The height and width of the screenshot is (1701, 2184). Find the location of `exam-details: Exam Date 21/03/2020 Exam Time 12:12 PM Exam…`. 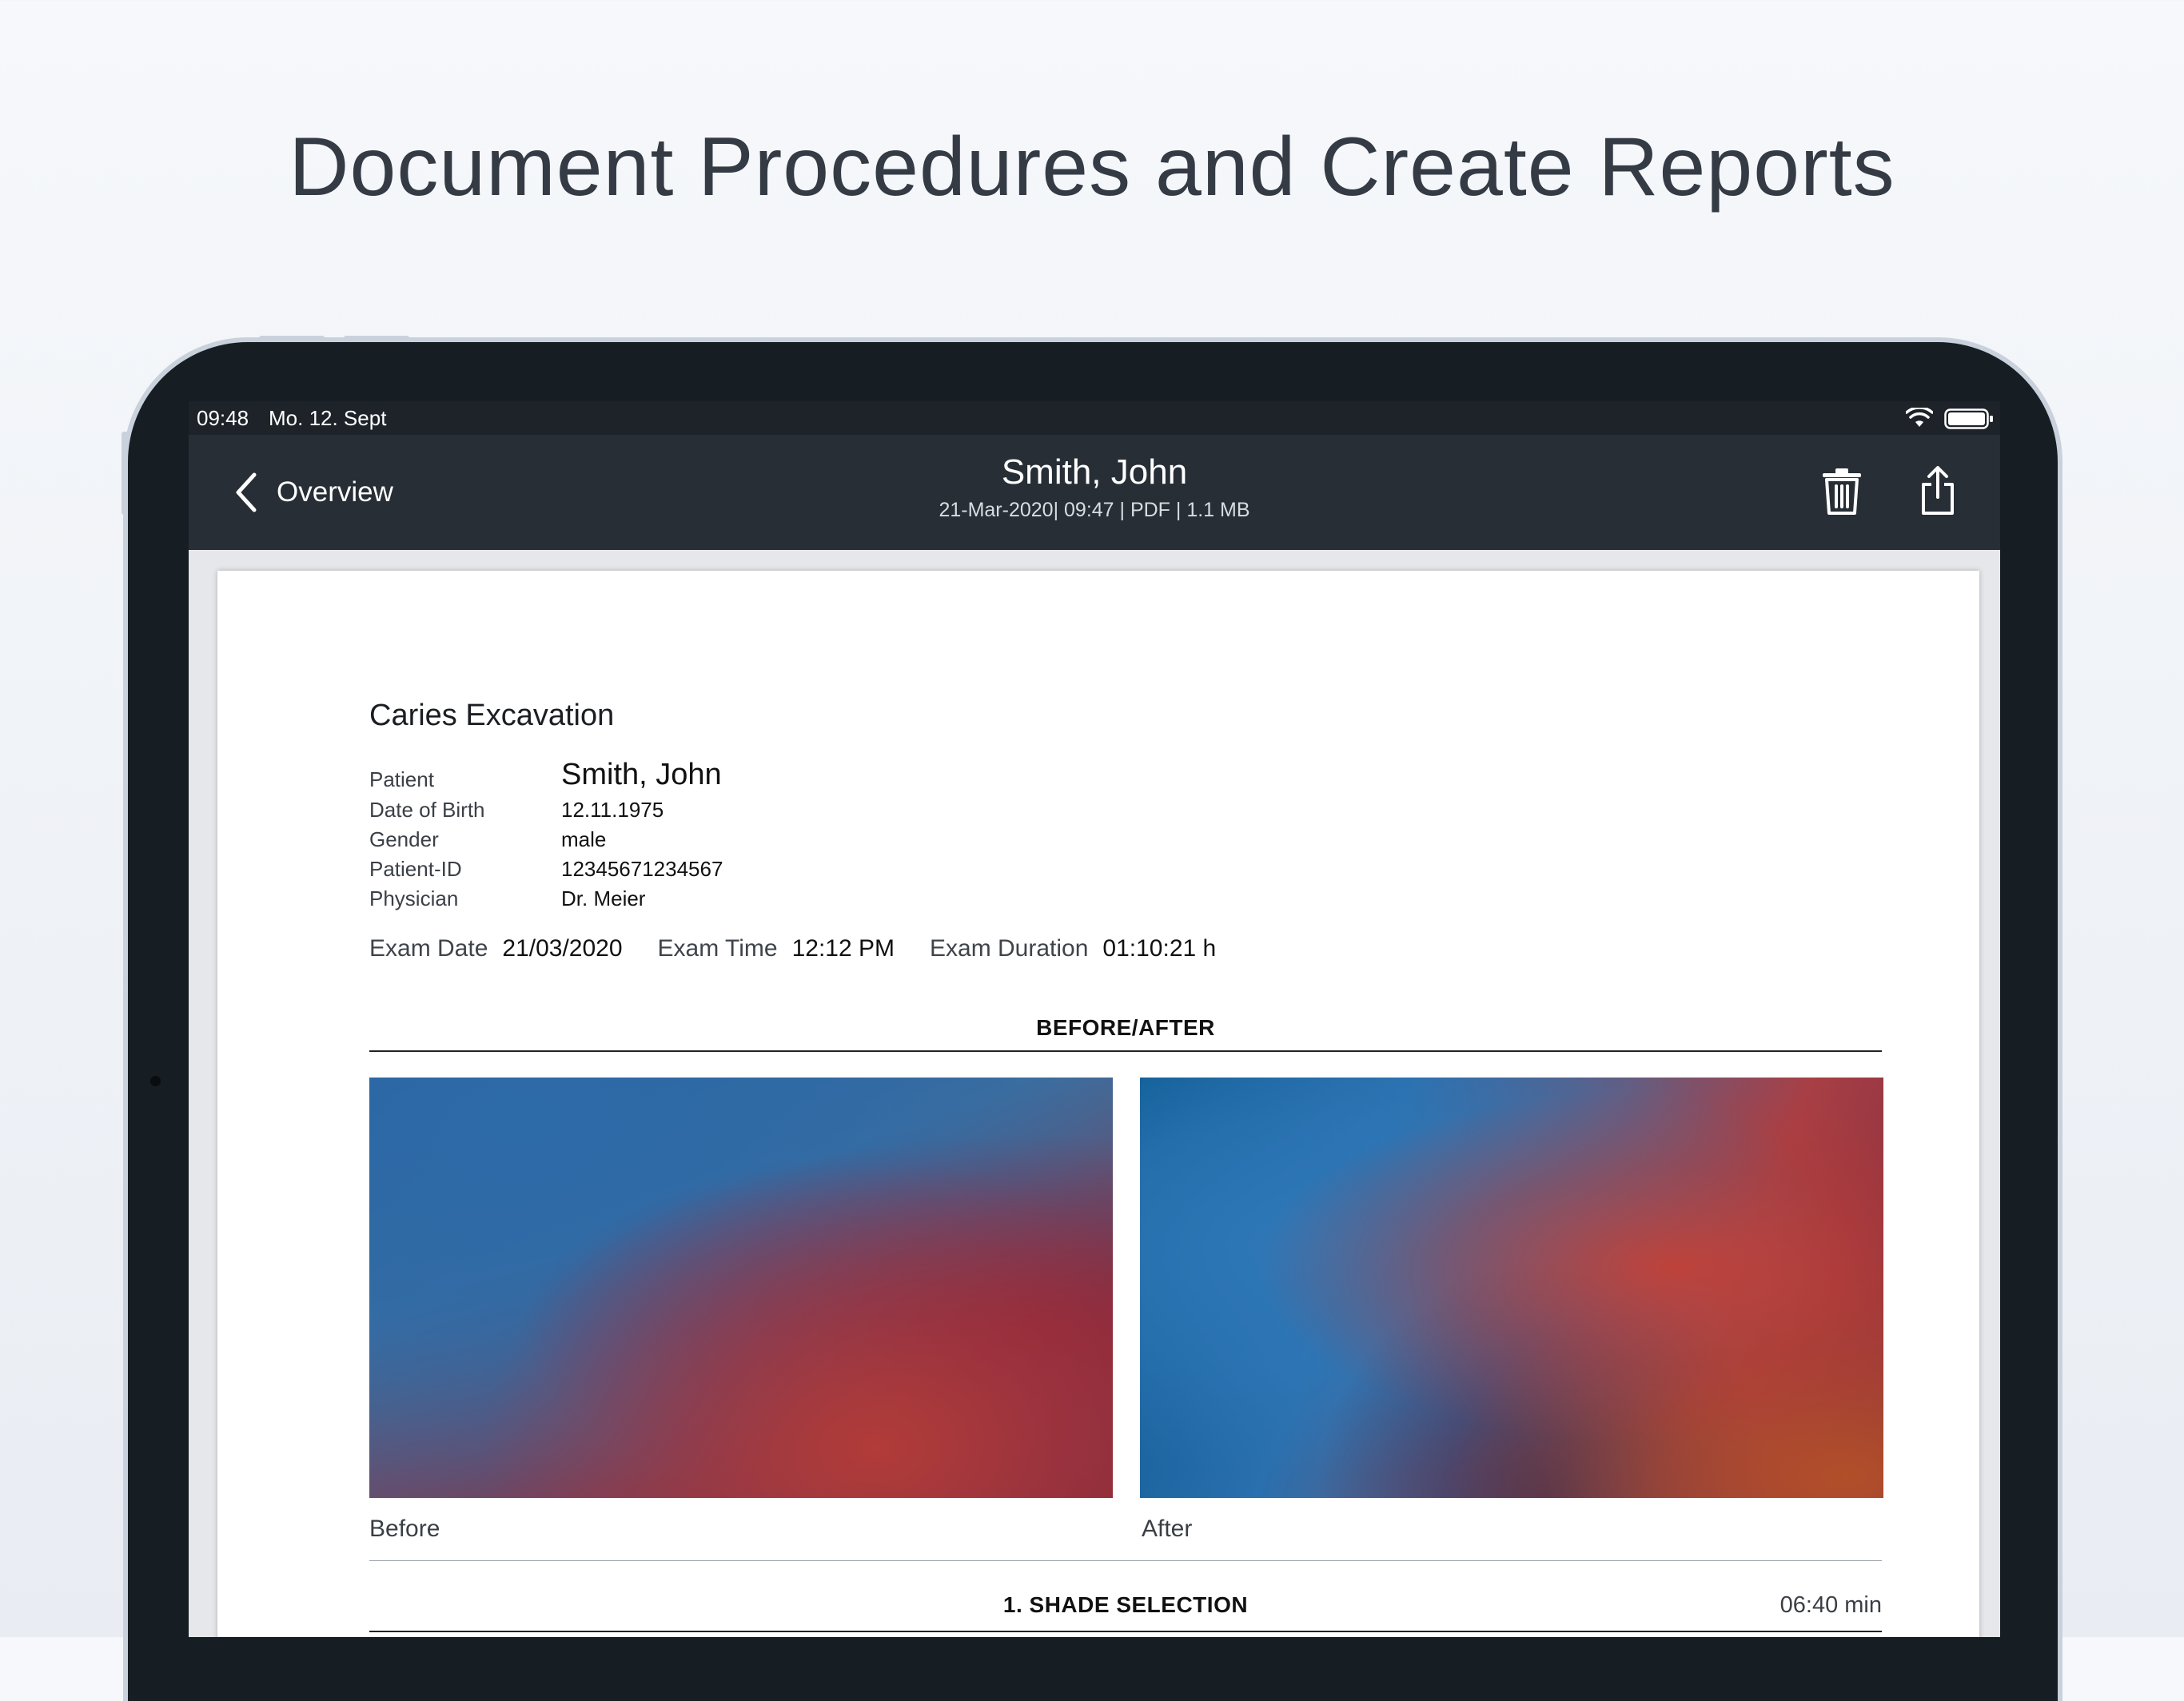

exam-details: Exam Date 21/03/2020 Exam Time 12:12 PM Exam… is located at coordinates (810, 948).